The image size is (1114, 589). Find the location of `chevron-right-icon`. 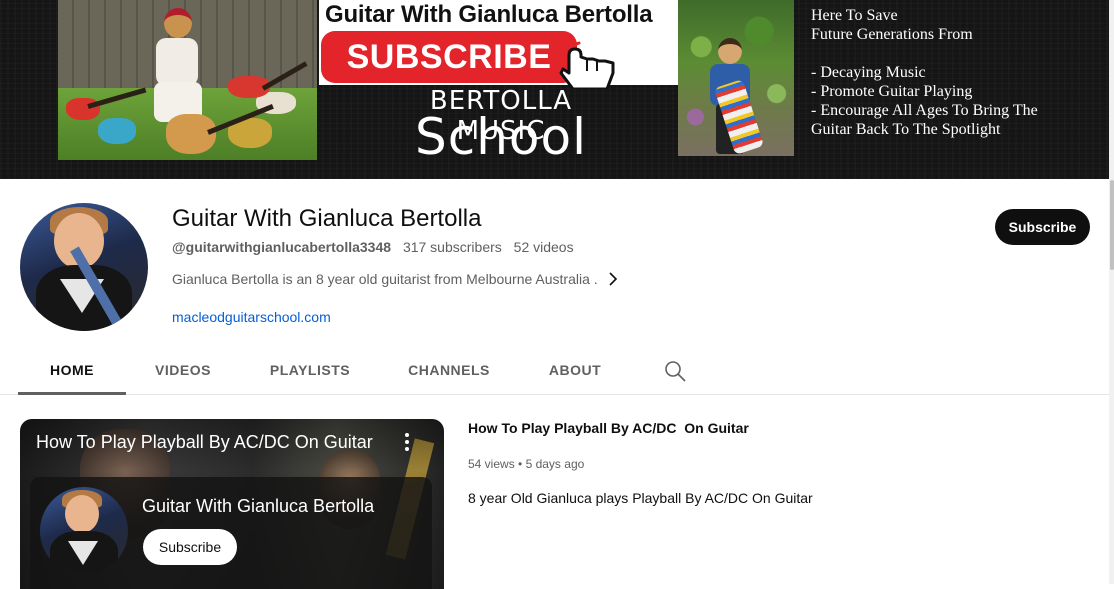

chevron-right-icon is located at coordinates (613, 279).